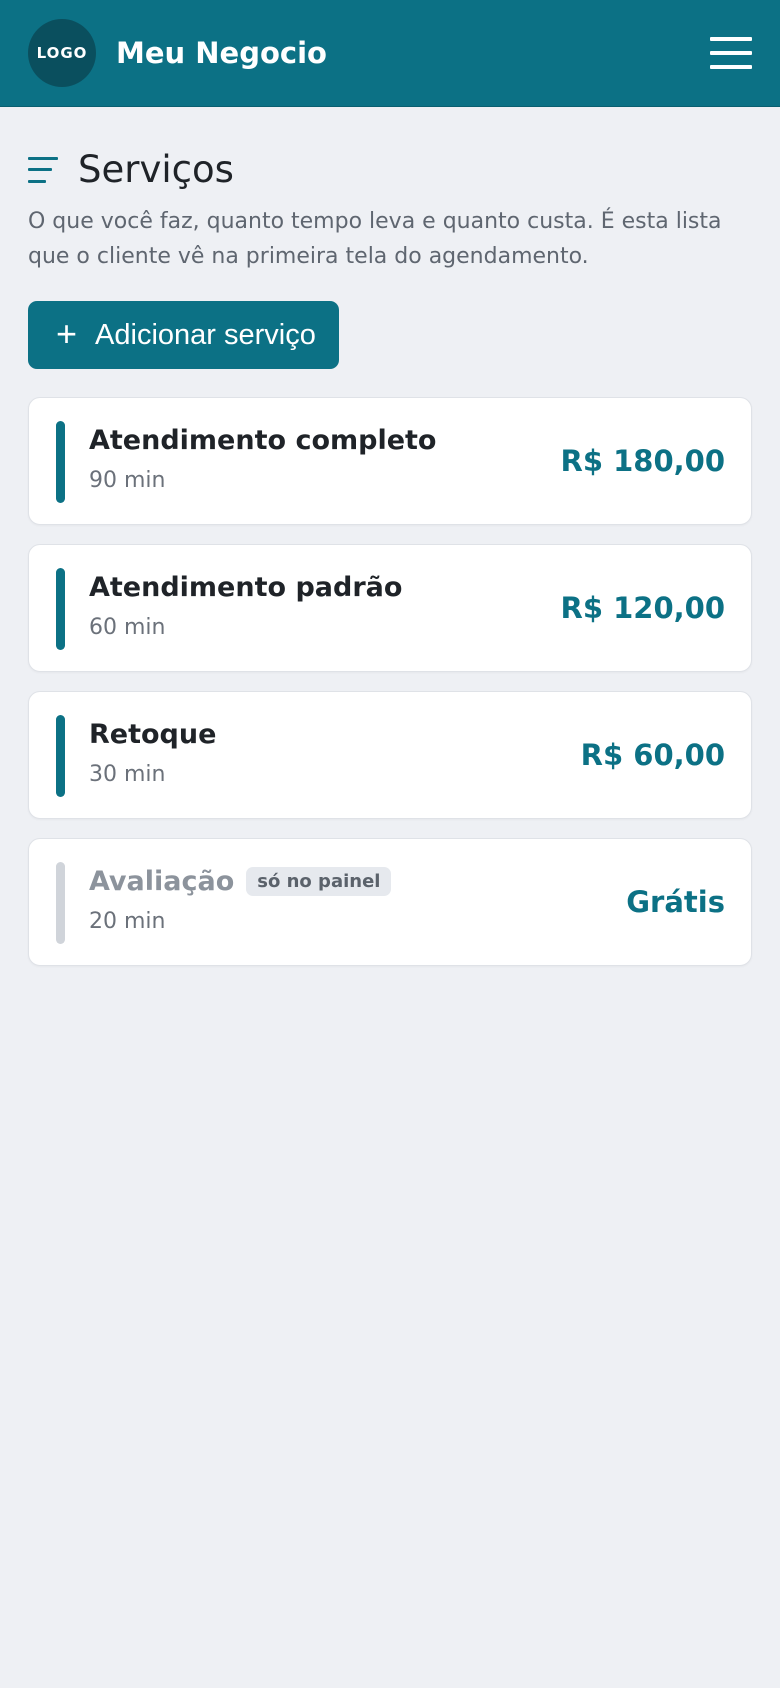  Describe the element at coordinates (642, 608) in the screenshot. I see `service-price: R$ 120,00` at that location.